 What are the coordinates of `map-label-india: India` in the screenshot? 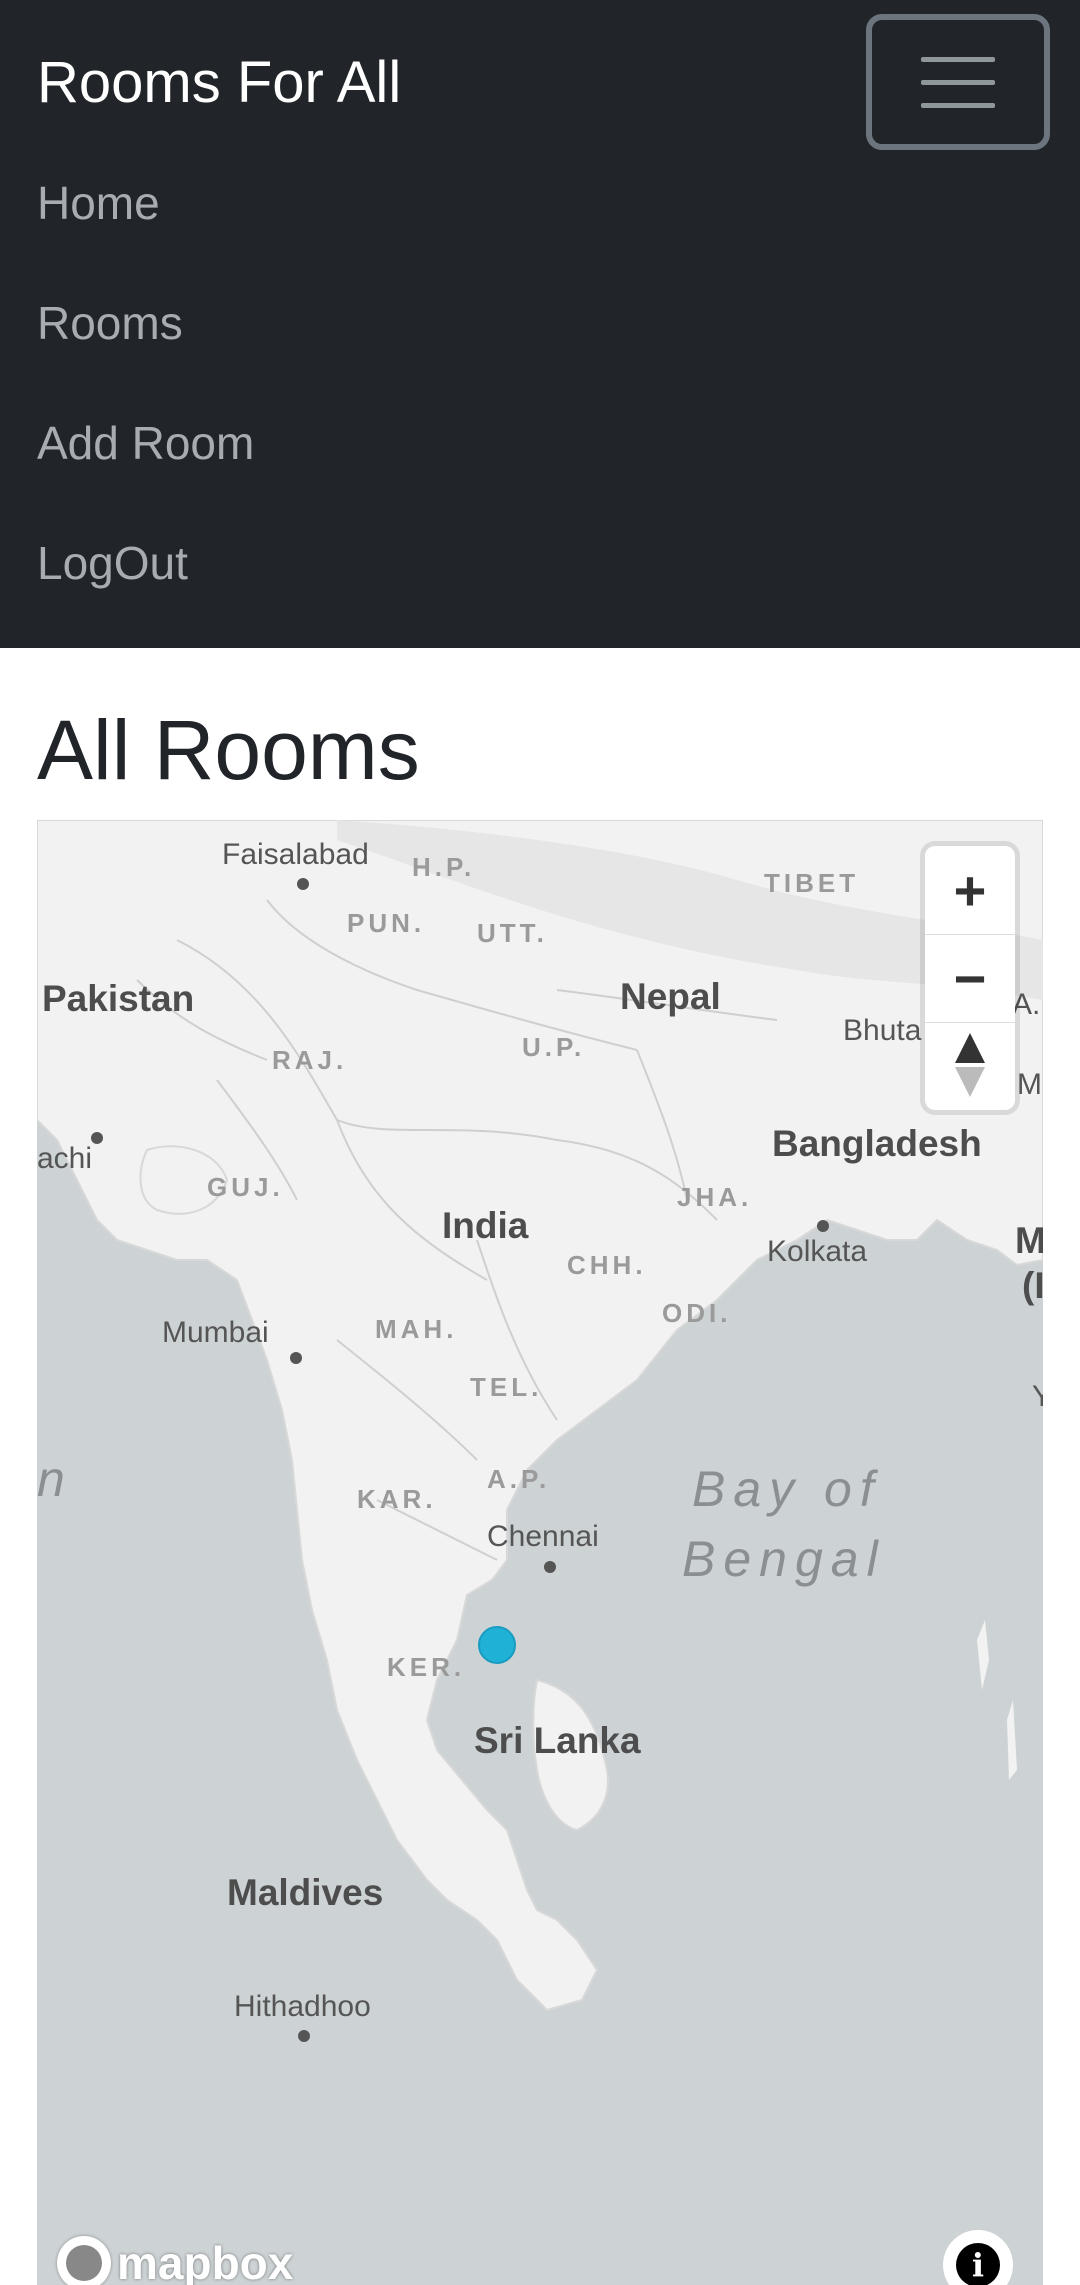 It's located at (485, 1225).